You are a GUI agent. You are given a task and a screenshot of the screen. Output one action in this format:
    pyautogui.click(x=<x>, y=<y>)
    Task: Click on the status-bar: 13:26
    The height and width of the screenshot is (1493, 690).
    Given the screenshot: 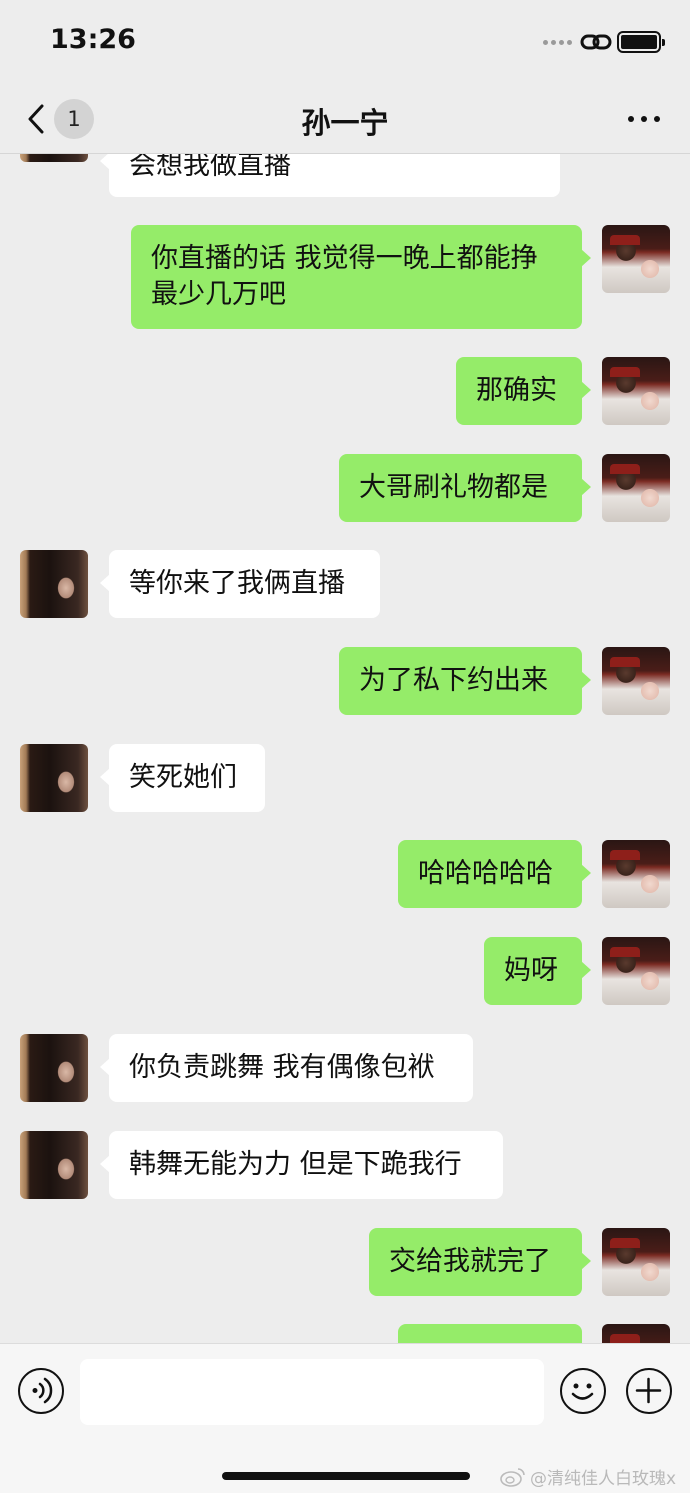 What is the action you would take?
    pyautogui.click(x=345, y=43)
    